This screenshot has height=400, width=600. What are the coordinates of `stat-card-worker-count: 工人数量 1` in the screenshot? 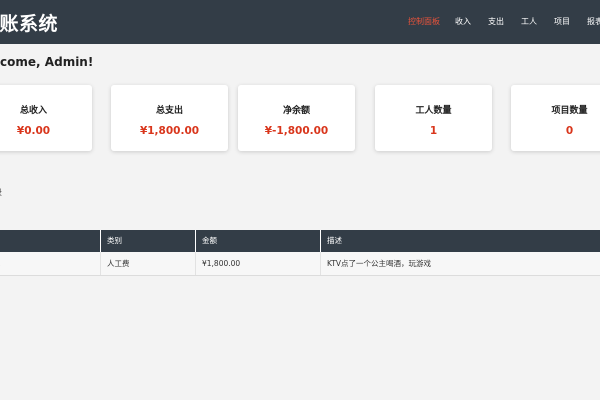 It's located at (433, 118).